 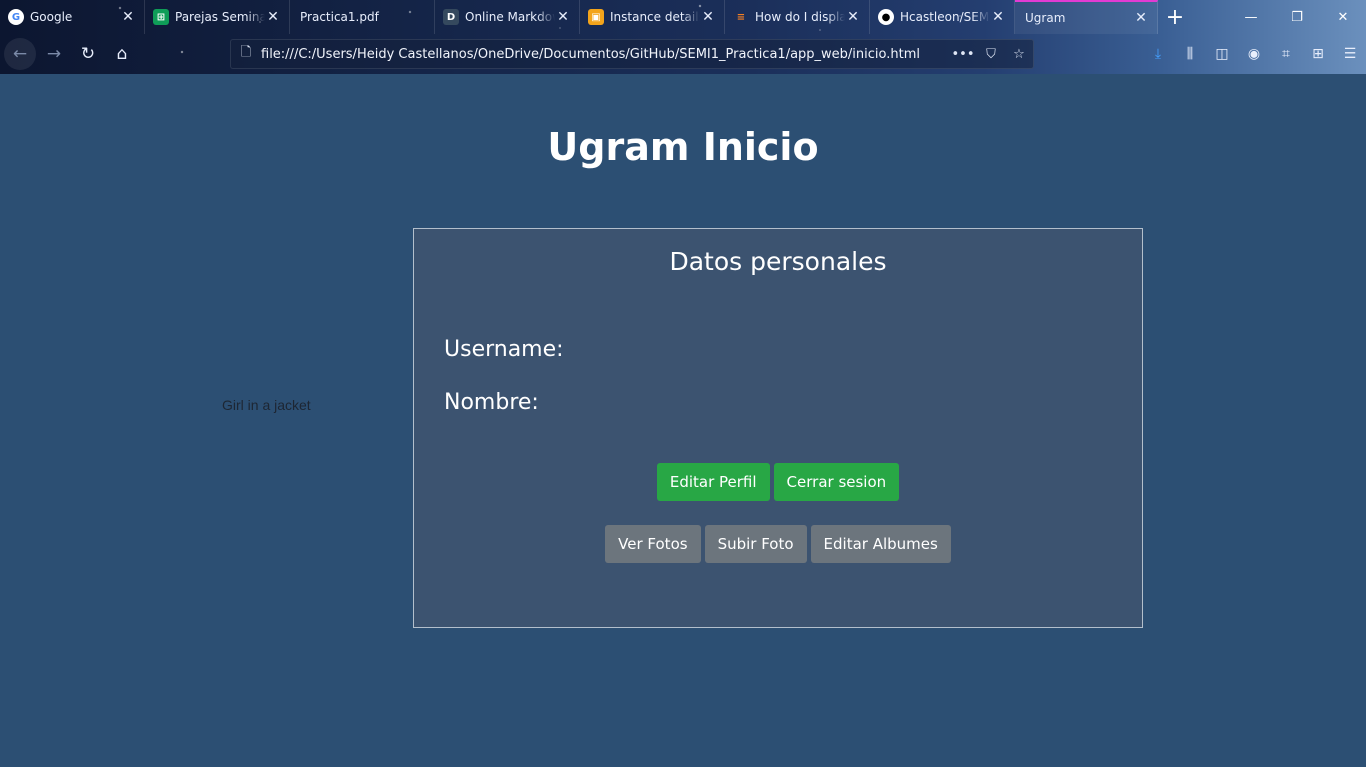 I want to click on forward-button: →, so click(x=54, y=54).